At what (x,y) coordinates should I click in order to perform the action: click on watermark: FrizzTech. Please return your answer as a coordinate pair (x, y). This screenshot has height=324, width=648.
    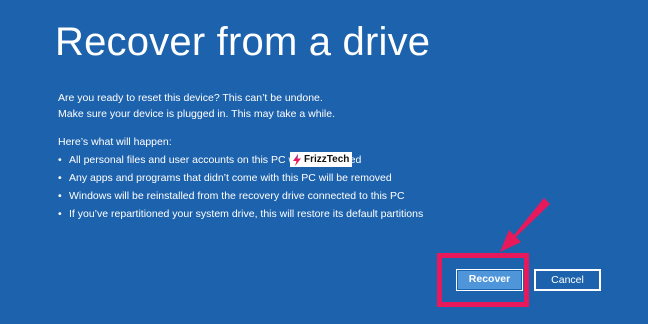
    Looking at the image, I should click on (321, 159).